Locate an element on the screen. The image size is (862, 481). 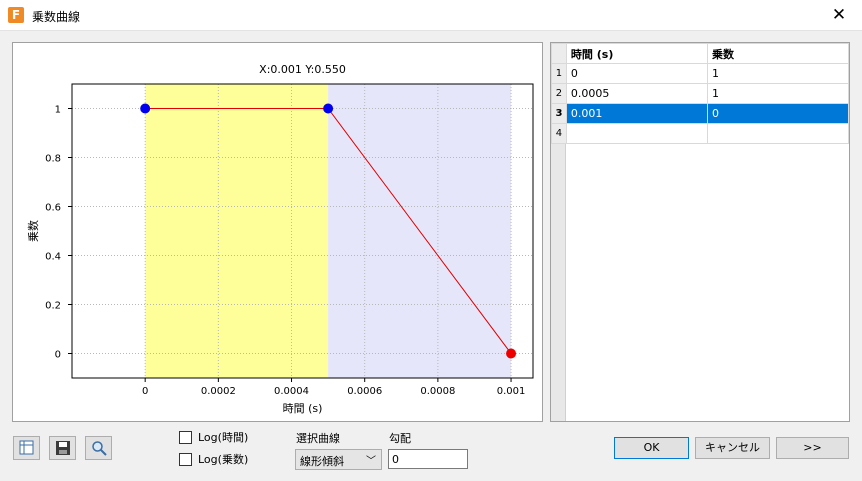
title-bar: F 乗数曲線 ✕ is located at coordinates (431, 15).